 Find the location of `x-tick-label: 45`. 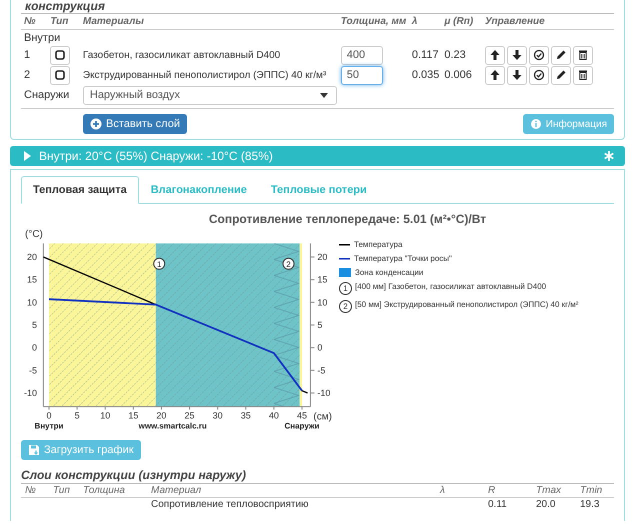

x-tick-label: 45 is located at coordinates (302, 415).